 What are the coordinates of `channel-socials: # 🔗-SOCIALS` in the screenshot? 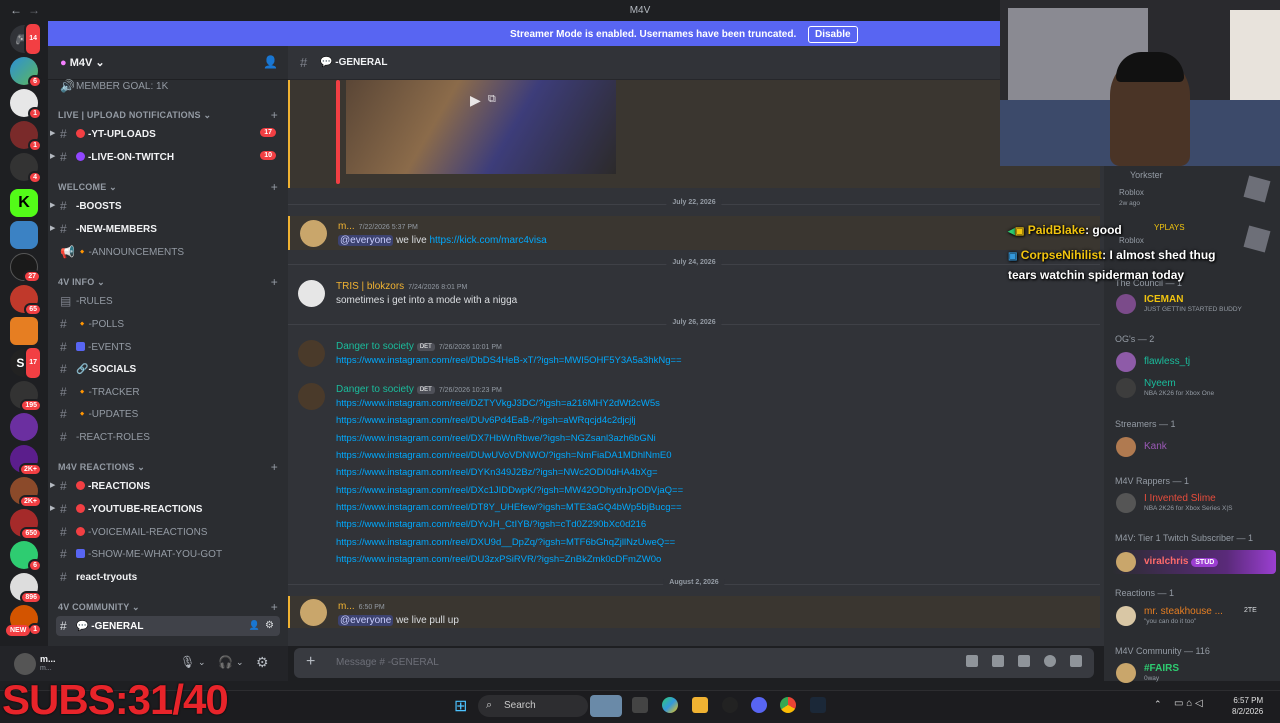 It's located at (168, 369).